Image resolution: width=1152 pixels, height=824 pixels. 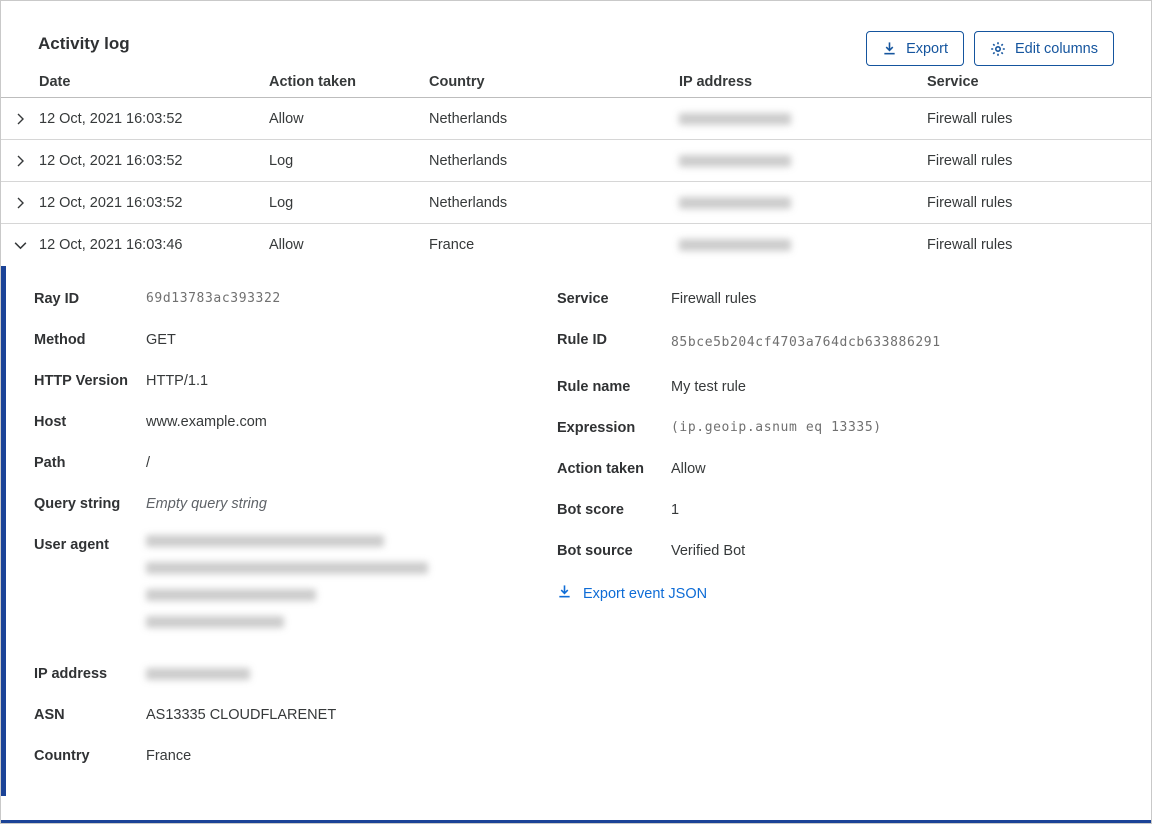 I want to click on field-ip-address: IP address, so click(x=295, y=674).